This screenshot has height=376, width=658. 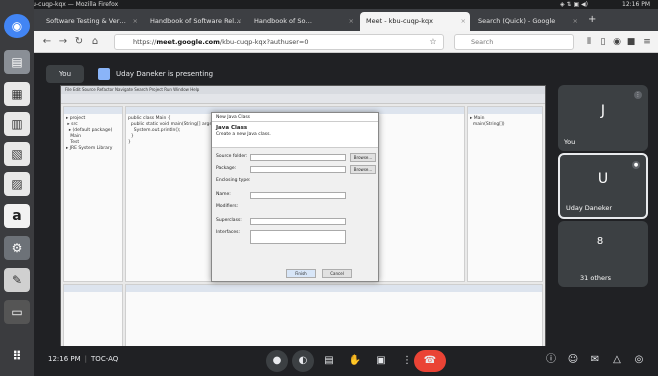 What do you see at coordinates (17, 26) in the screenshot?
I see `chrome-icon: ◉` at bounding box center [17, 26].